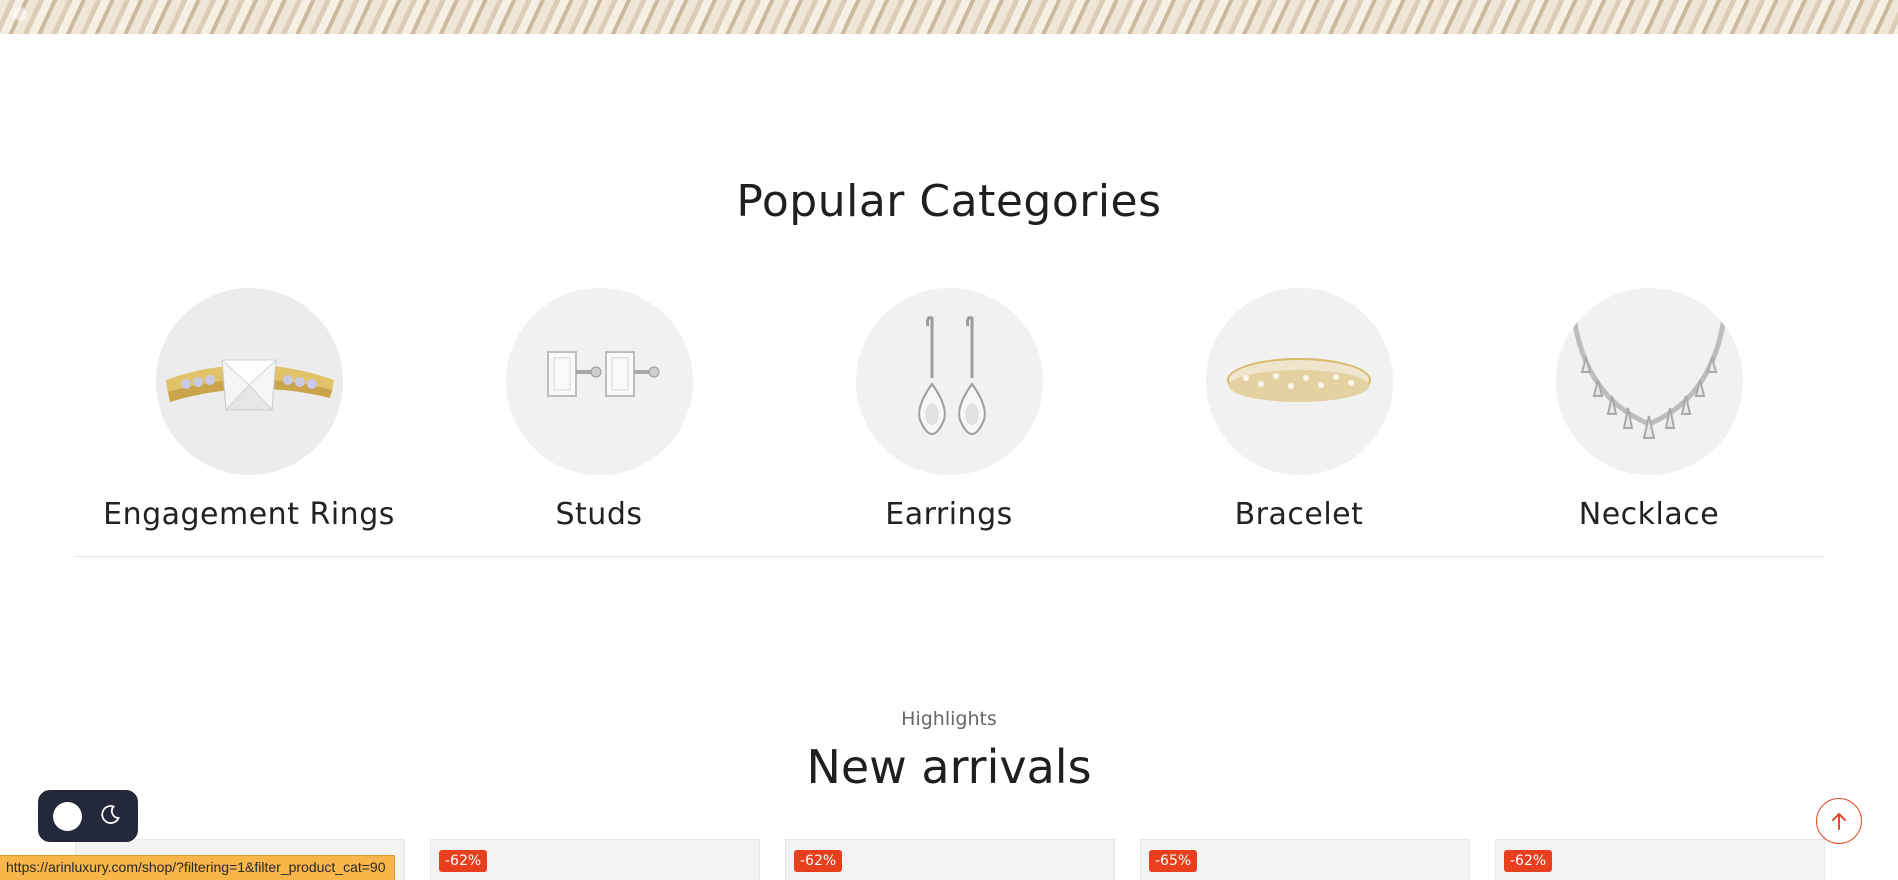 The image size is (1898, 880). I want to click on toggle-knob, so click(67, 816).